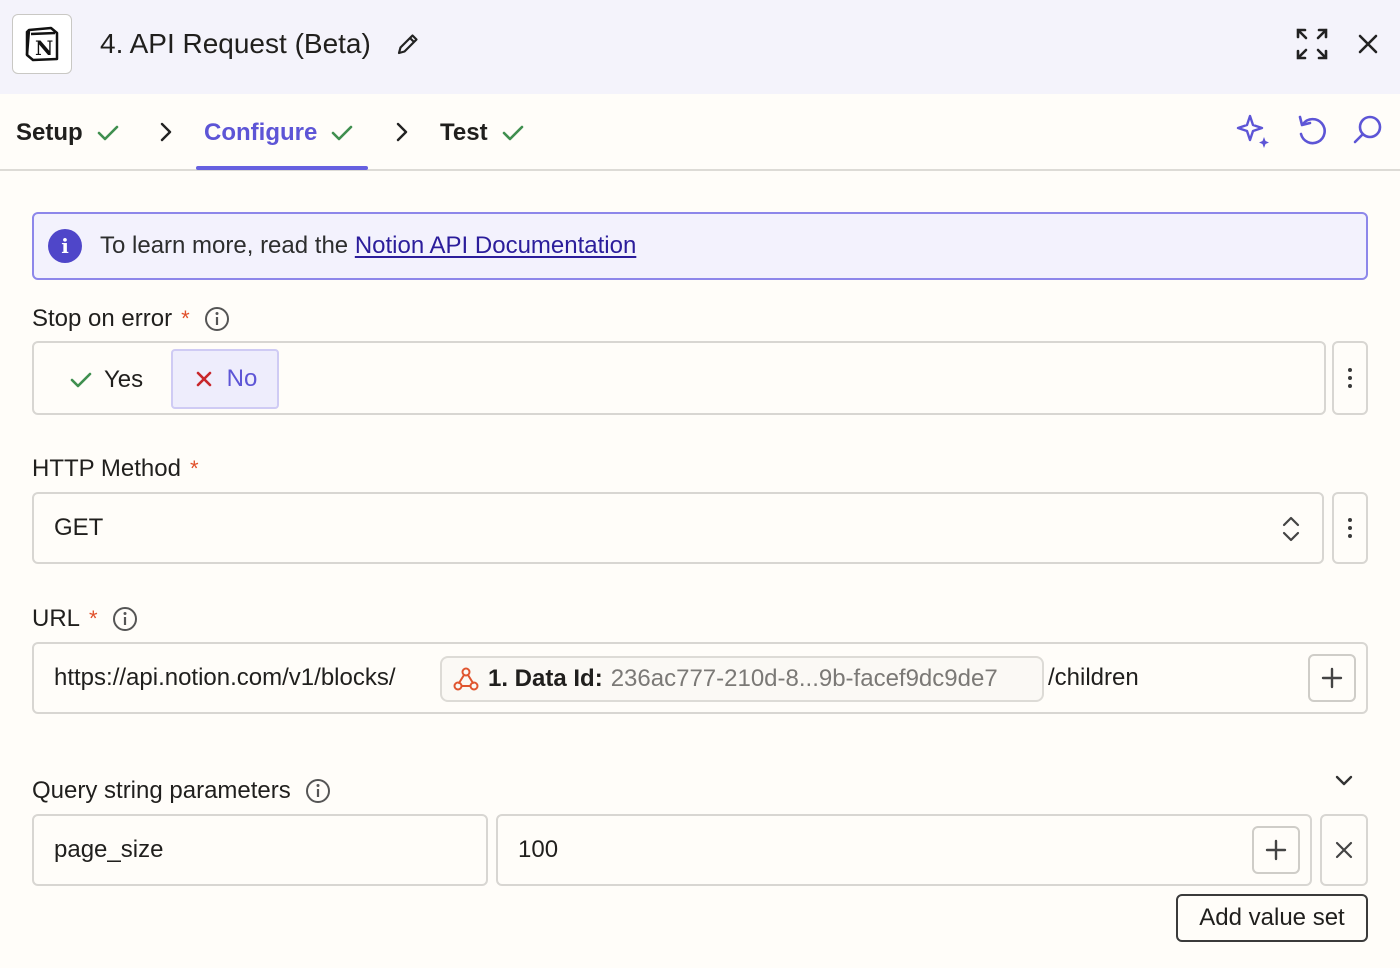 The width and height of the screenshot is (1400, 968). I want to click on query-params-label-row: Query string parameters, so click(181, 791).